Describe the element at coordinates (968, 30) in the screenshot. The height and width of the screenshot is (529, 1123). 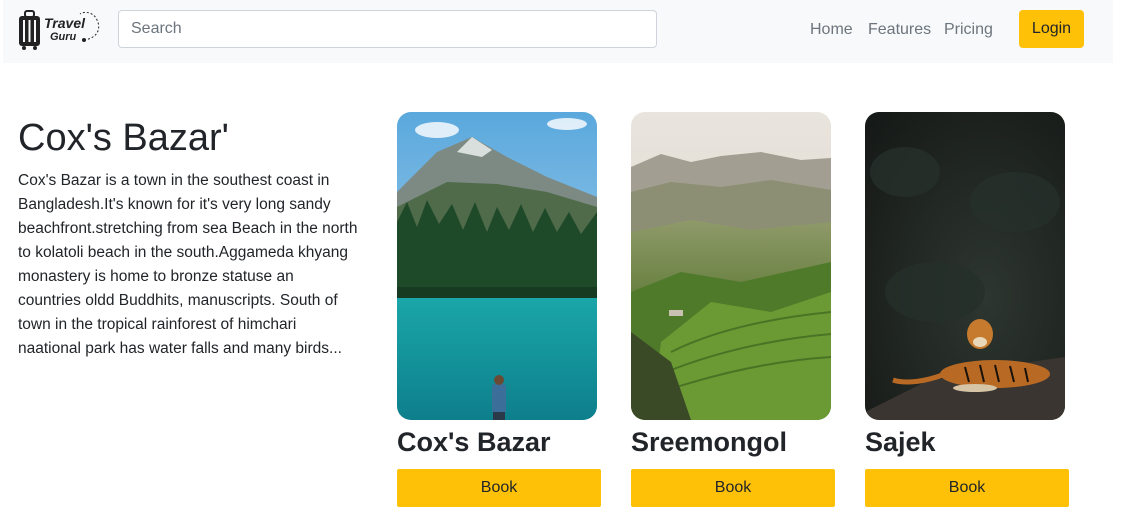
I see `nav-link-pricing: Pricing` at that location.